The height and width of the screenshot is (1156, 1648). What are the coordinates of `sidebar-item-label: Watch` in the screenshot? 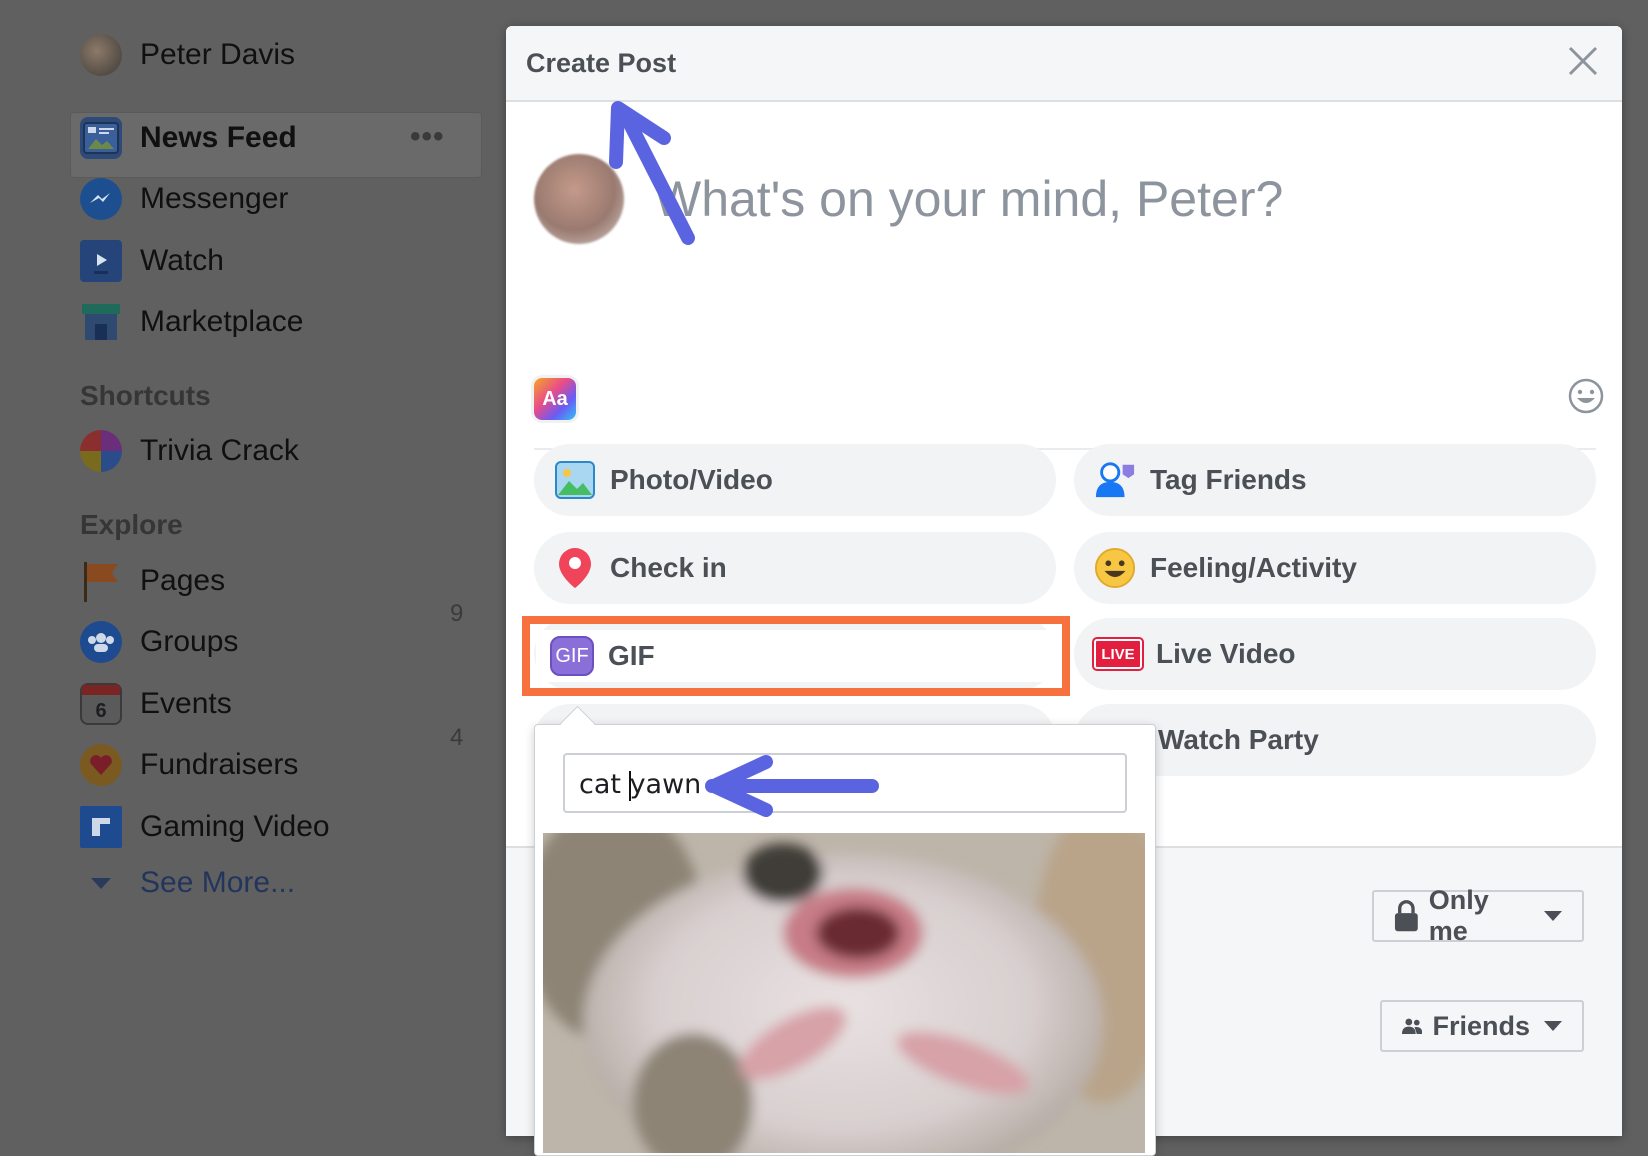 It's located at (182, 260).